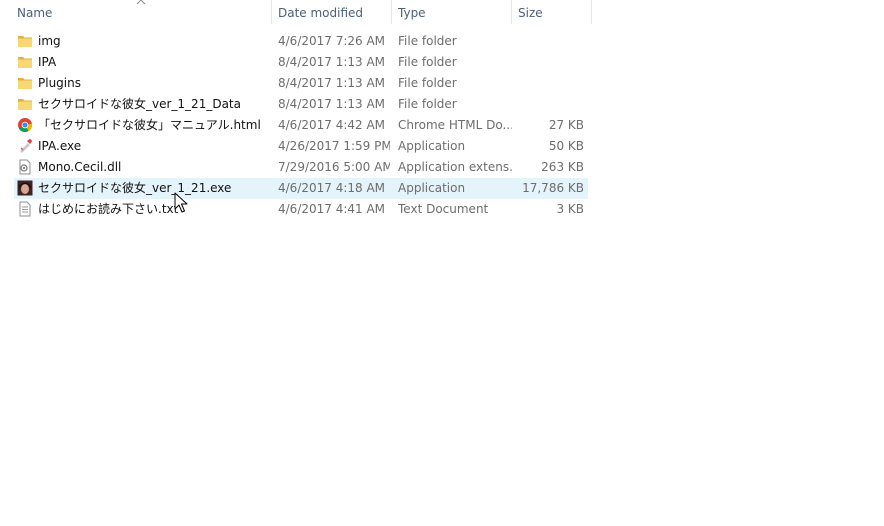  I want to click on file-type: Text Document, so click(443, 209).